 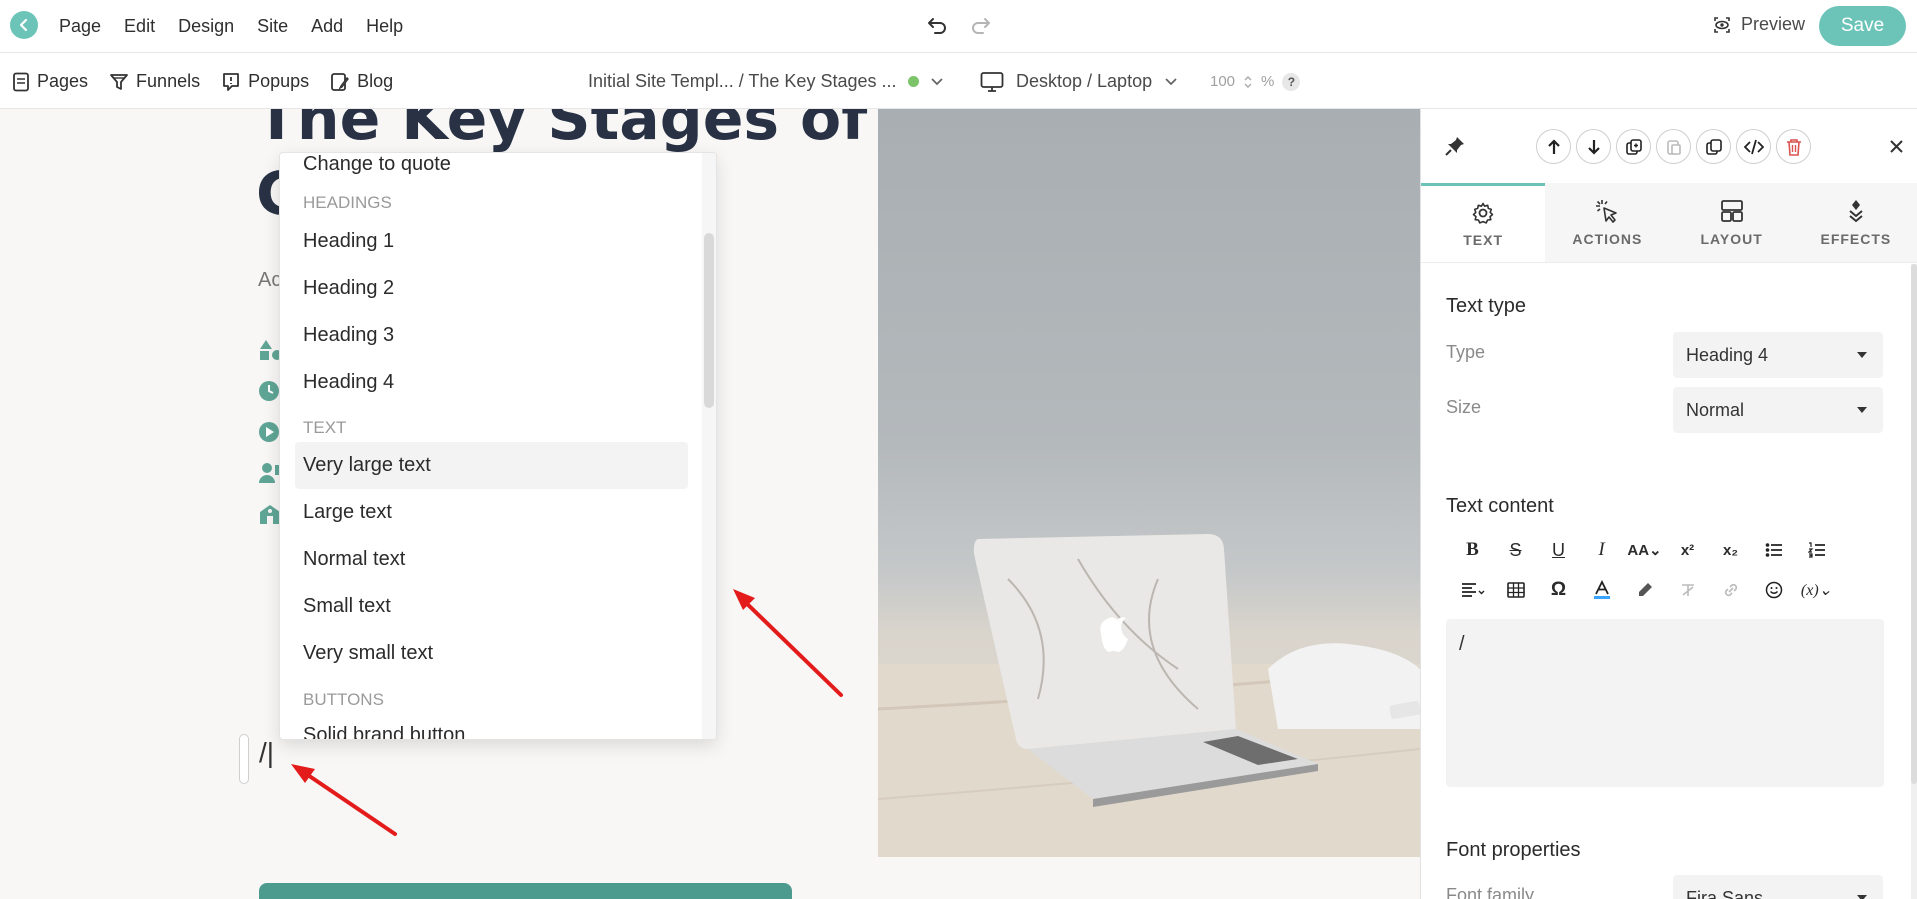 I want to click on editing-text-block: /|, so click(x=266, y=753).